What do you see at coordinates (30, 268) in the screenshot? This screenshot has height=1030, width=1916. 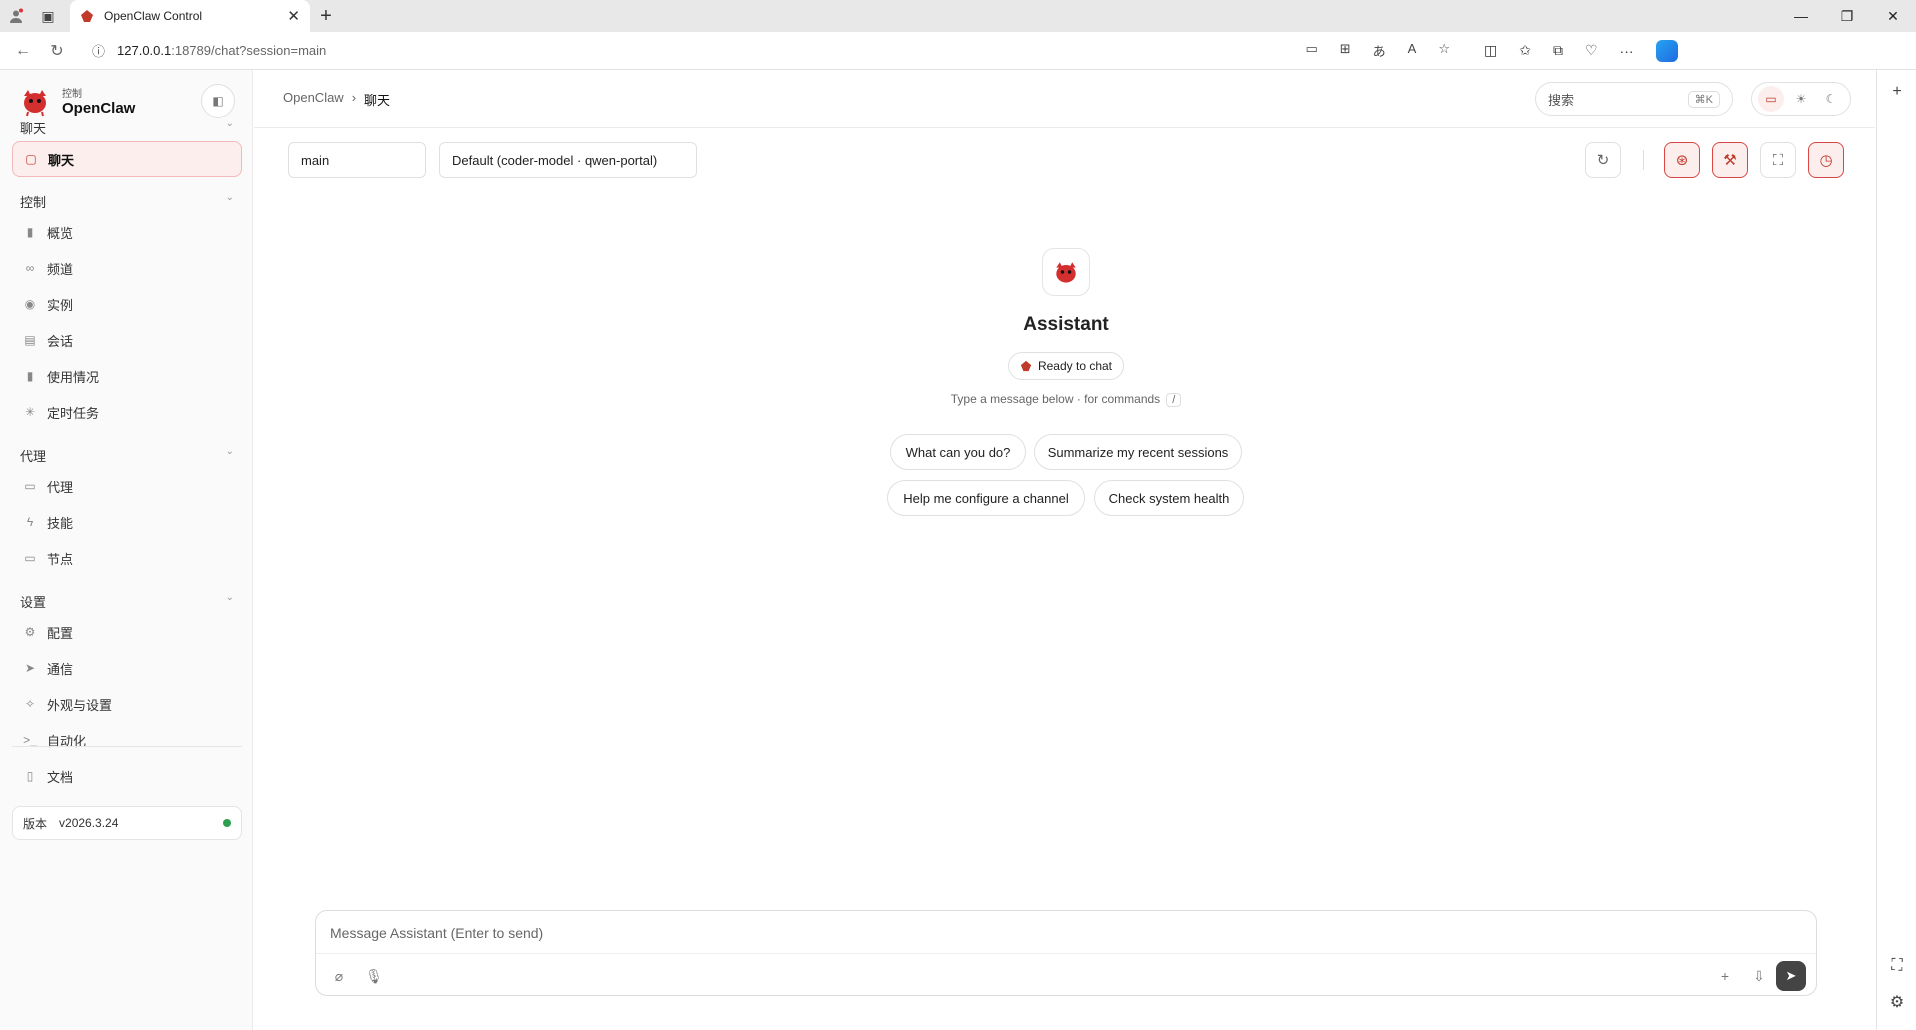 I see `link-icon: ∞` at bounding box center [30, 268].